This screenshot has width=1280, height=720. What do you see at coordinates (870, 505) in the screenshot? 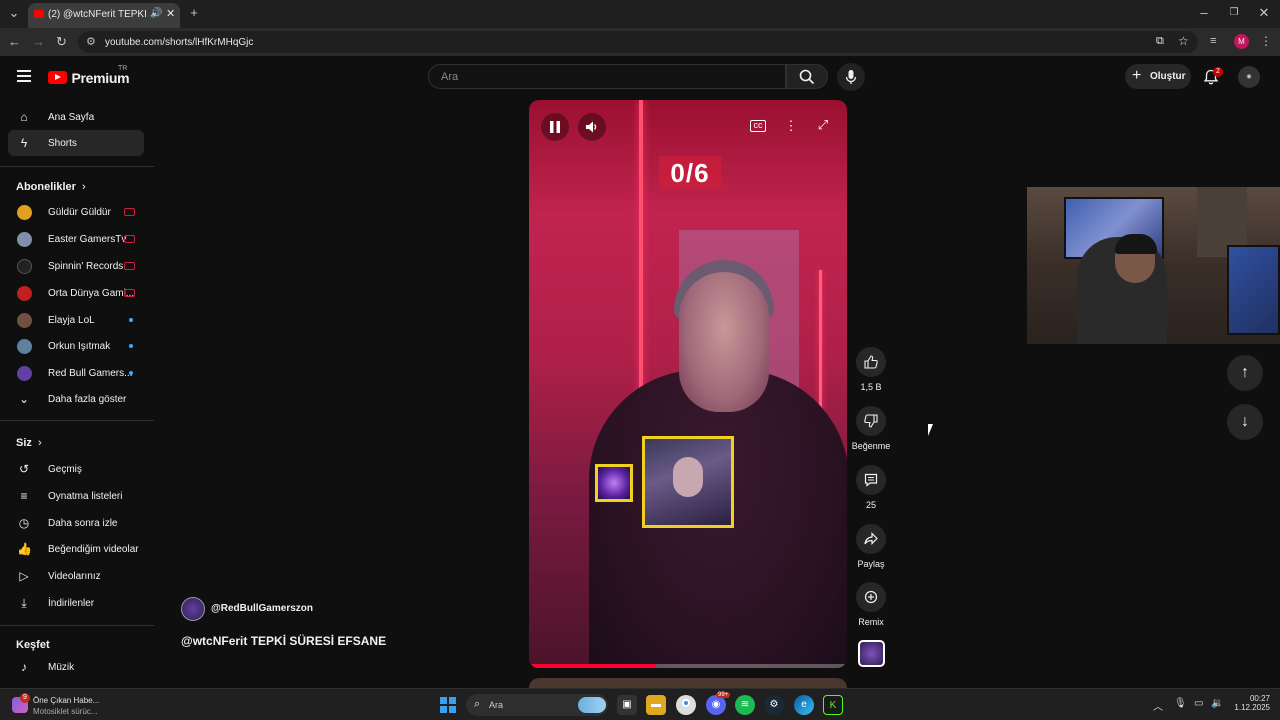
I see `comment-count: 25` at bounding box center [870, 505].